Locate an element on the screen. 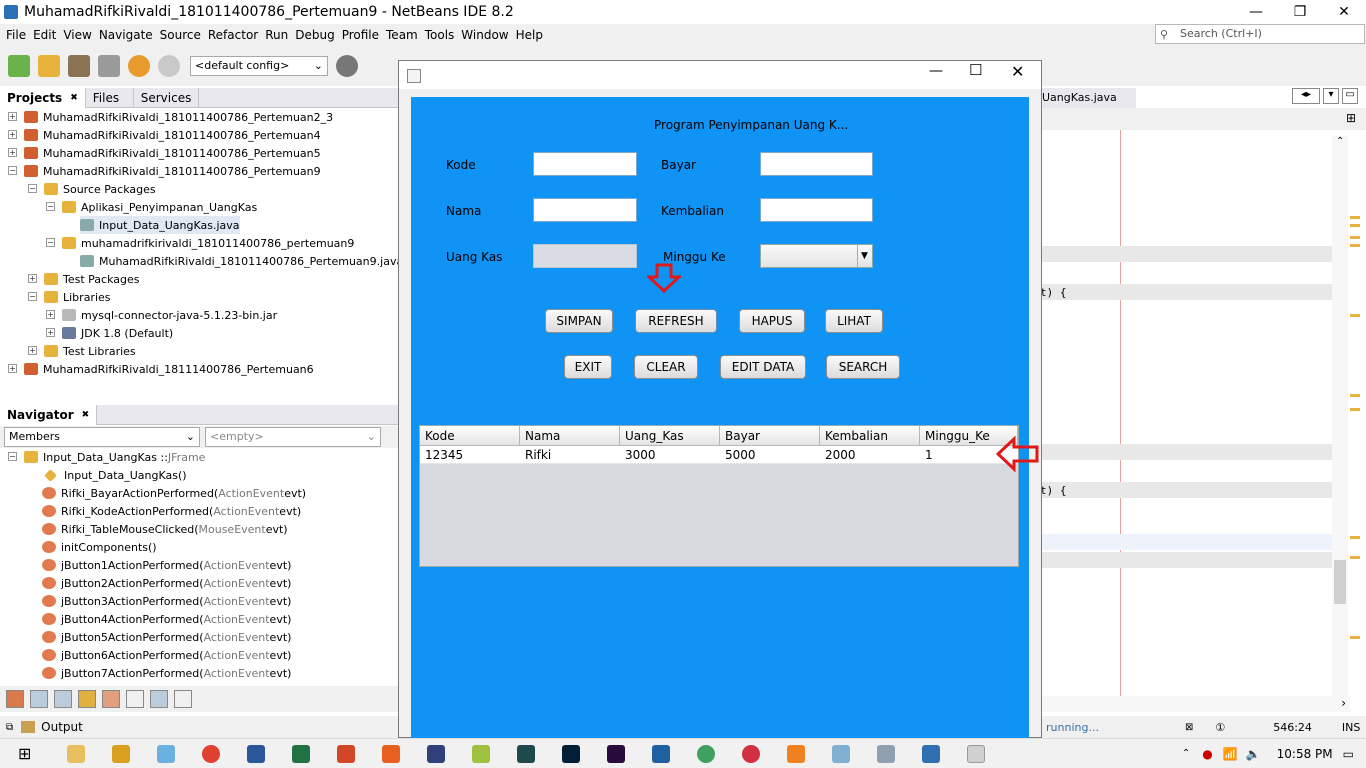 This screenshot has width=1366, height=768. menu-window: Window is located at coordinates (484, 35).